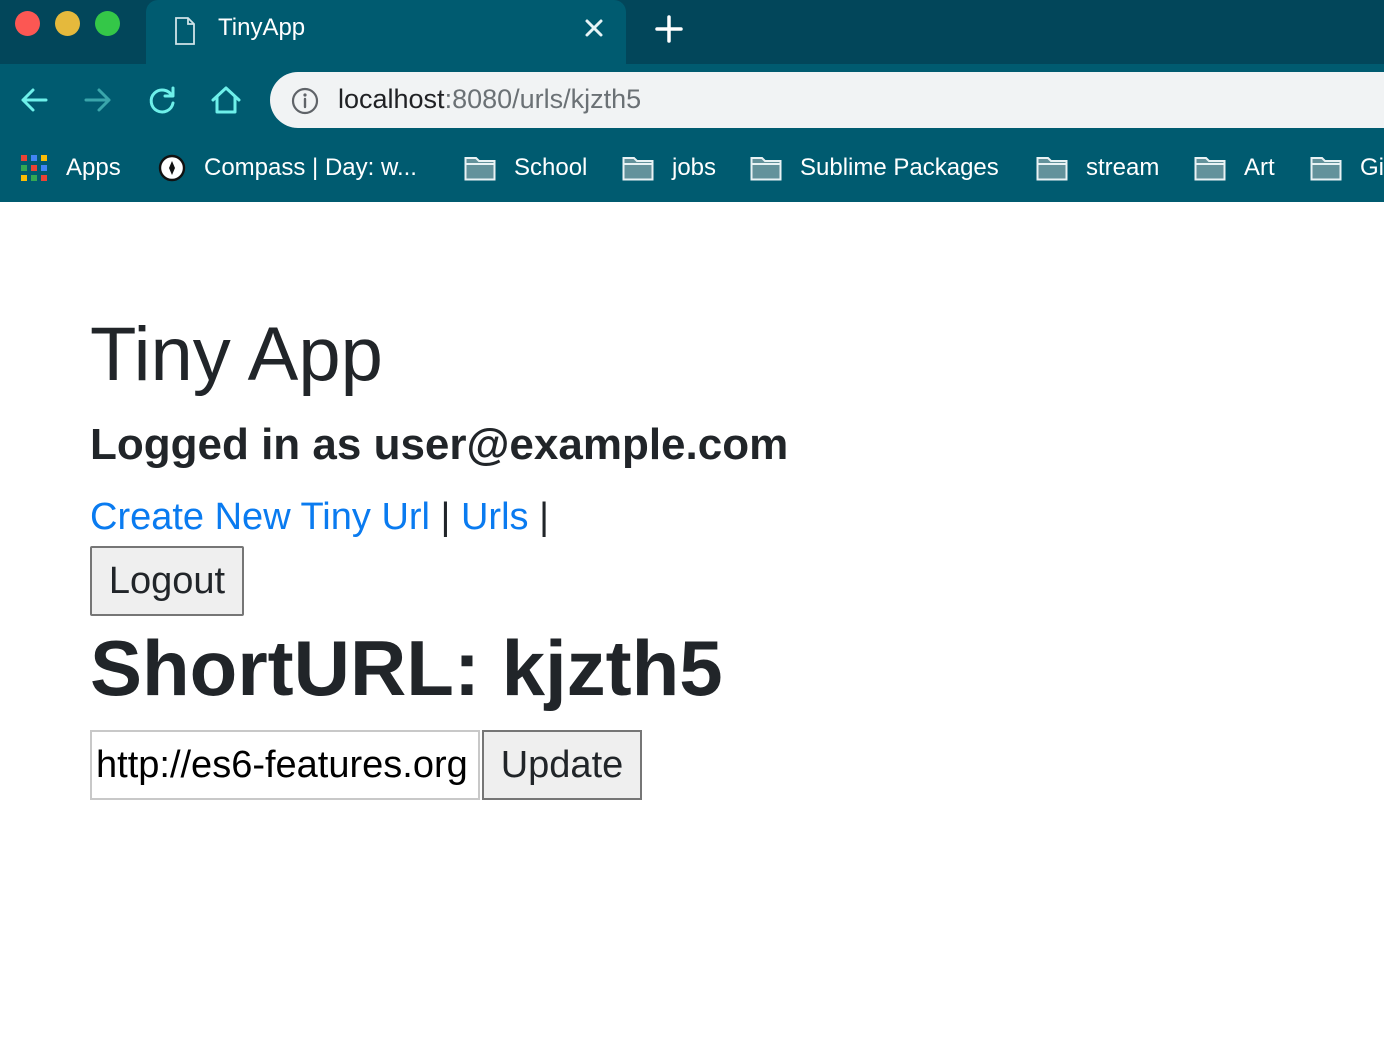 This screenshot has width=1384, height=1042. What do you see at coordinates (185, 31) in the screenshot?
I see `document-icon` at bounding box center [185, 31].